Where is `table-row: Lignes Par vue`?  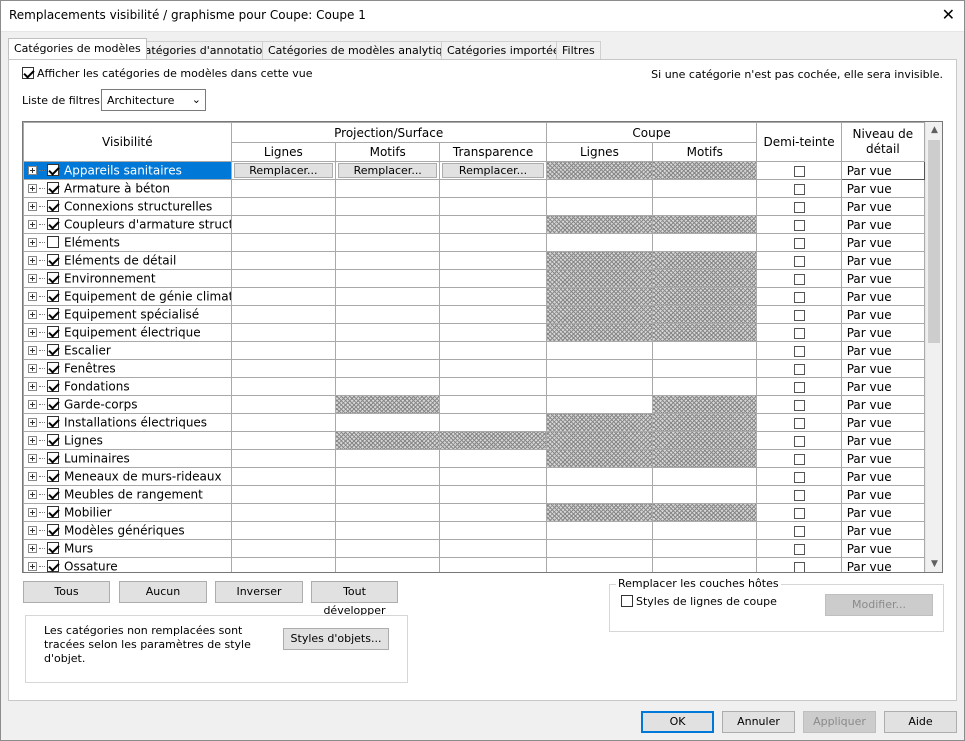
table-row: Lignes Par vue is located at coordinates (474, 440).